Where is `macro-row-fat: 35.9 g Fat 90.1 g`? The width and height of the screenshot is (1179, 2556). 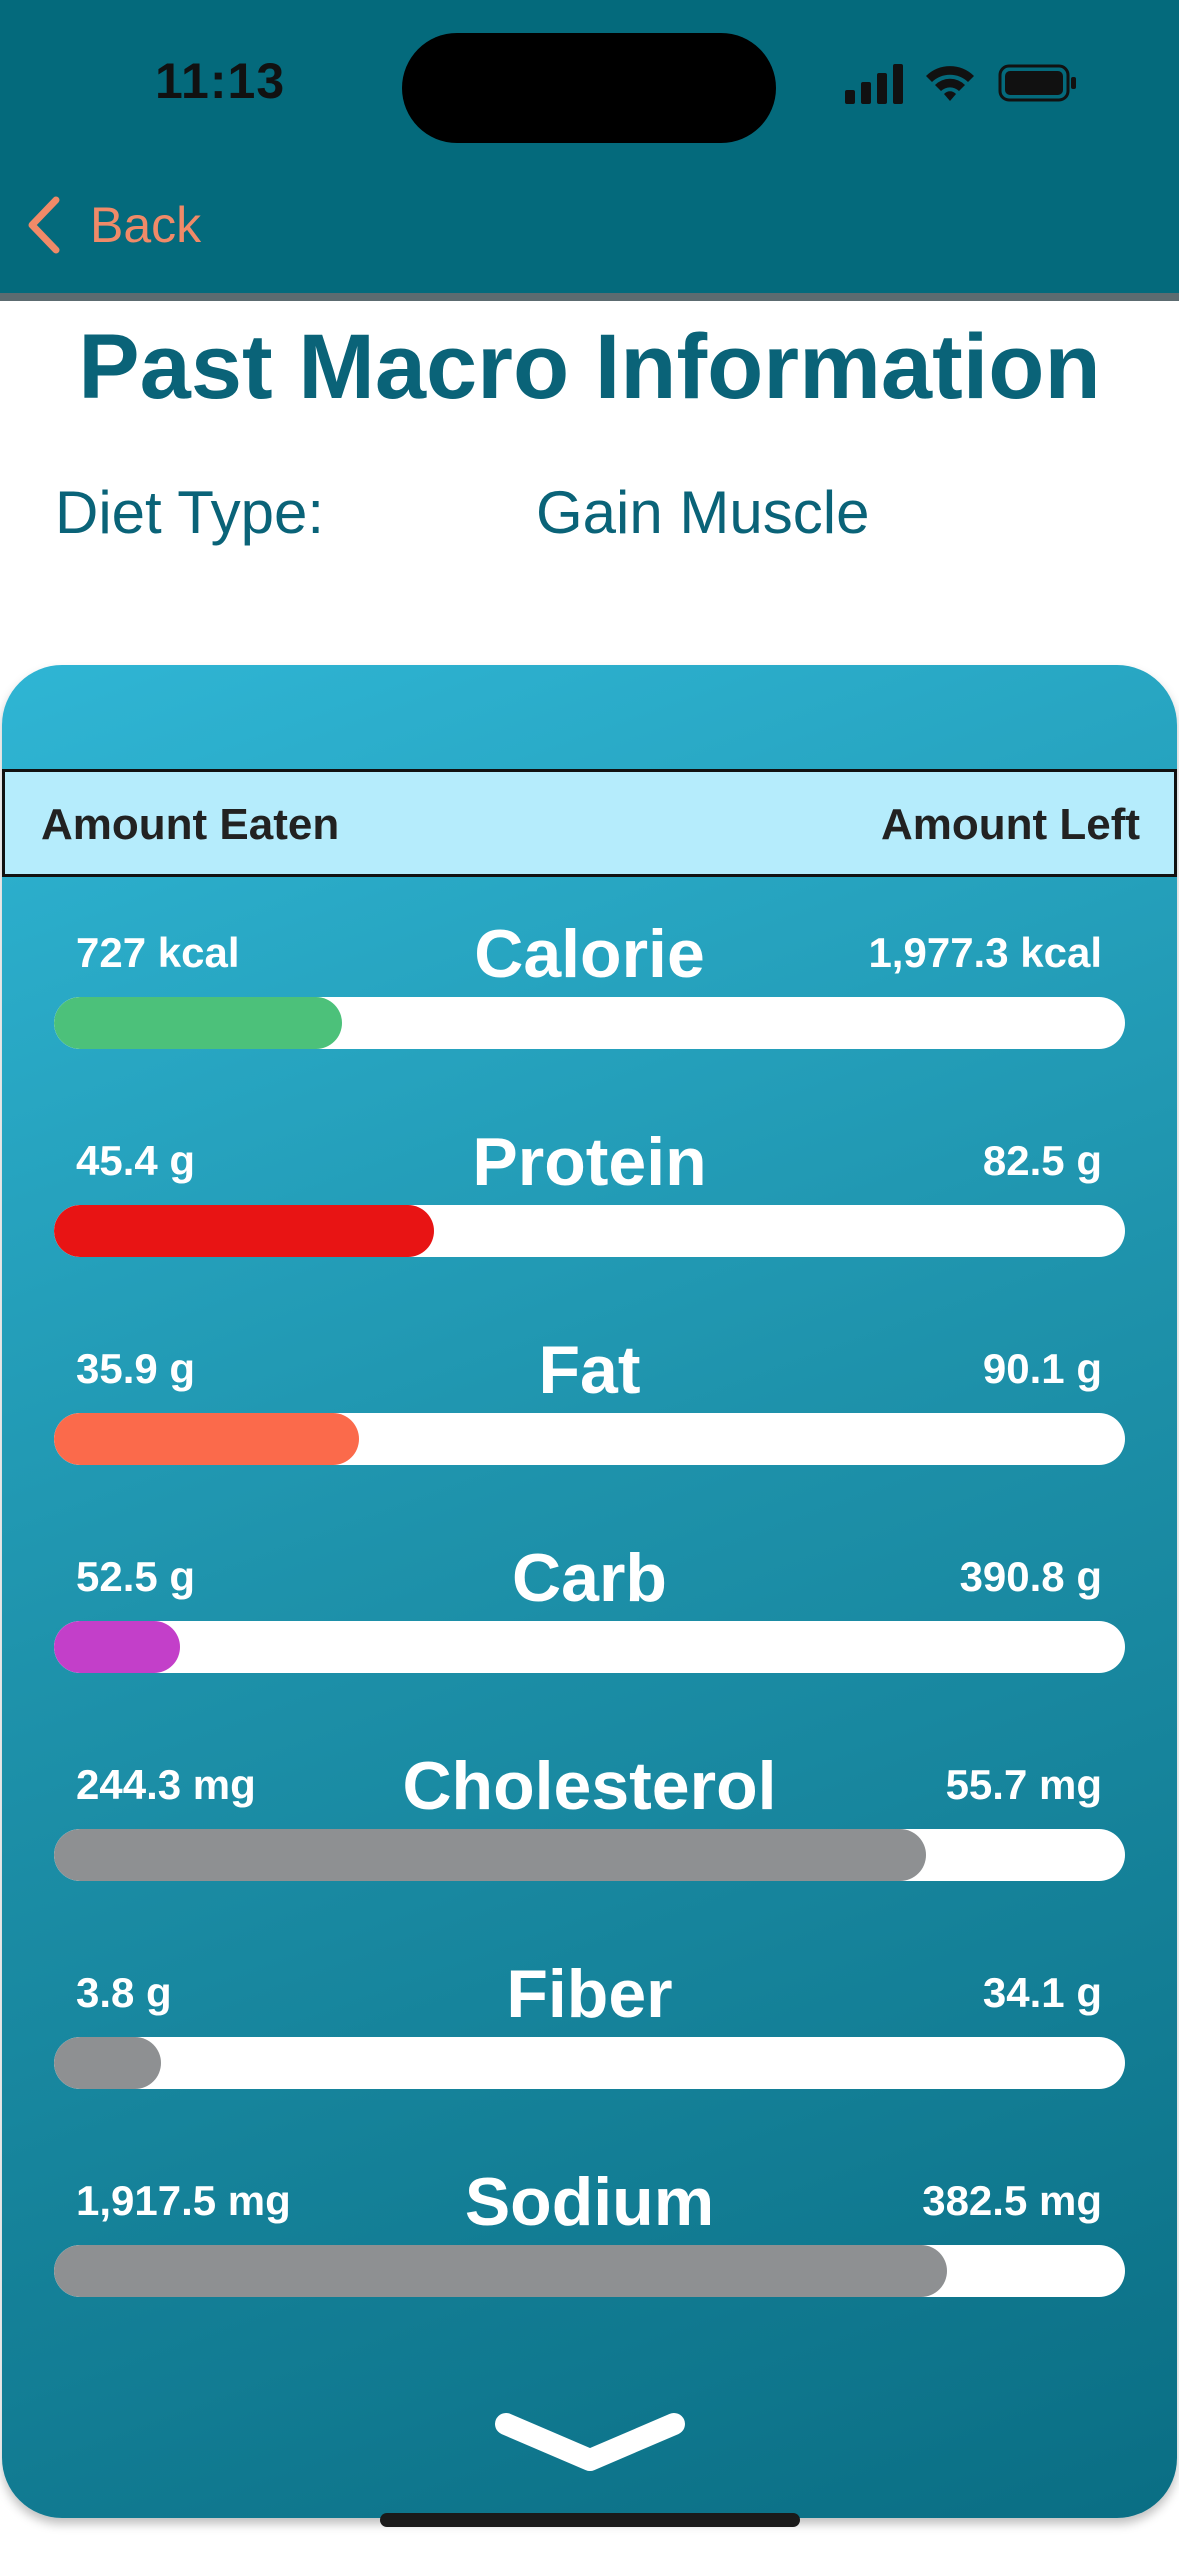
macro-row-fat: 35.9 g Fat 90.1 g is located at coordinates (589, 1418).